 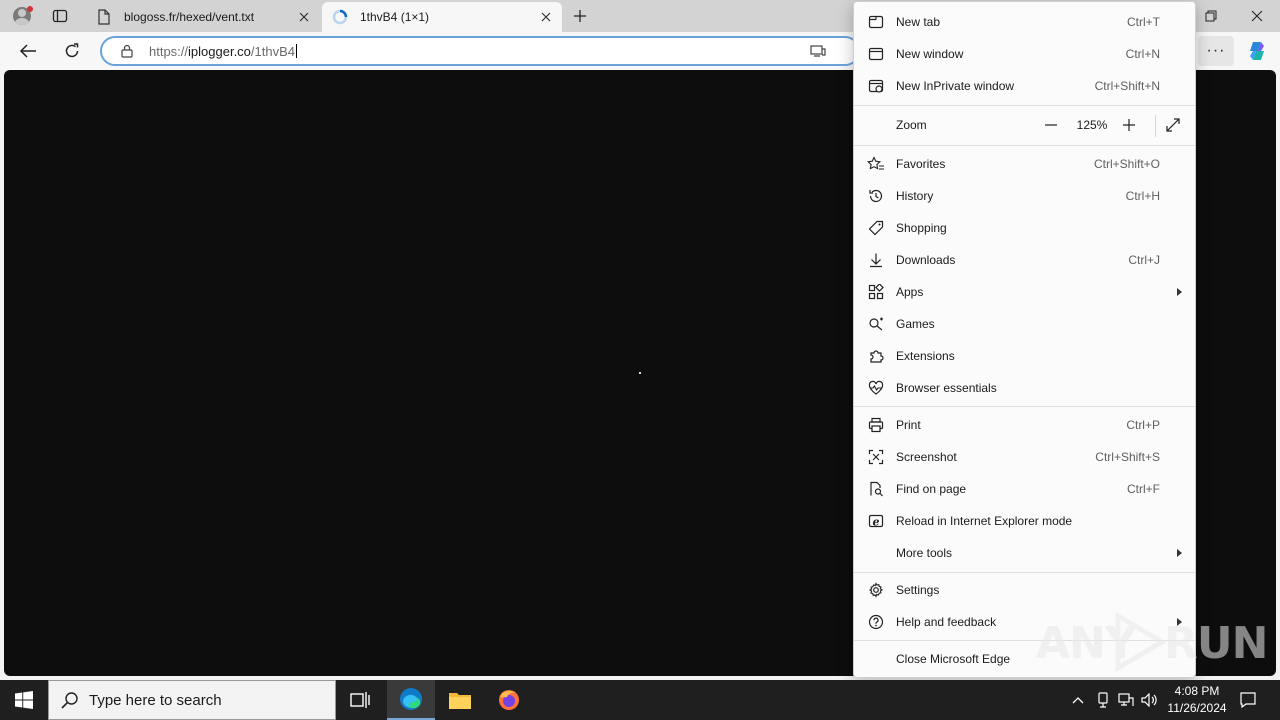 I want to click on menu-item-label: Downloads, so click(x=926, y=260).